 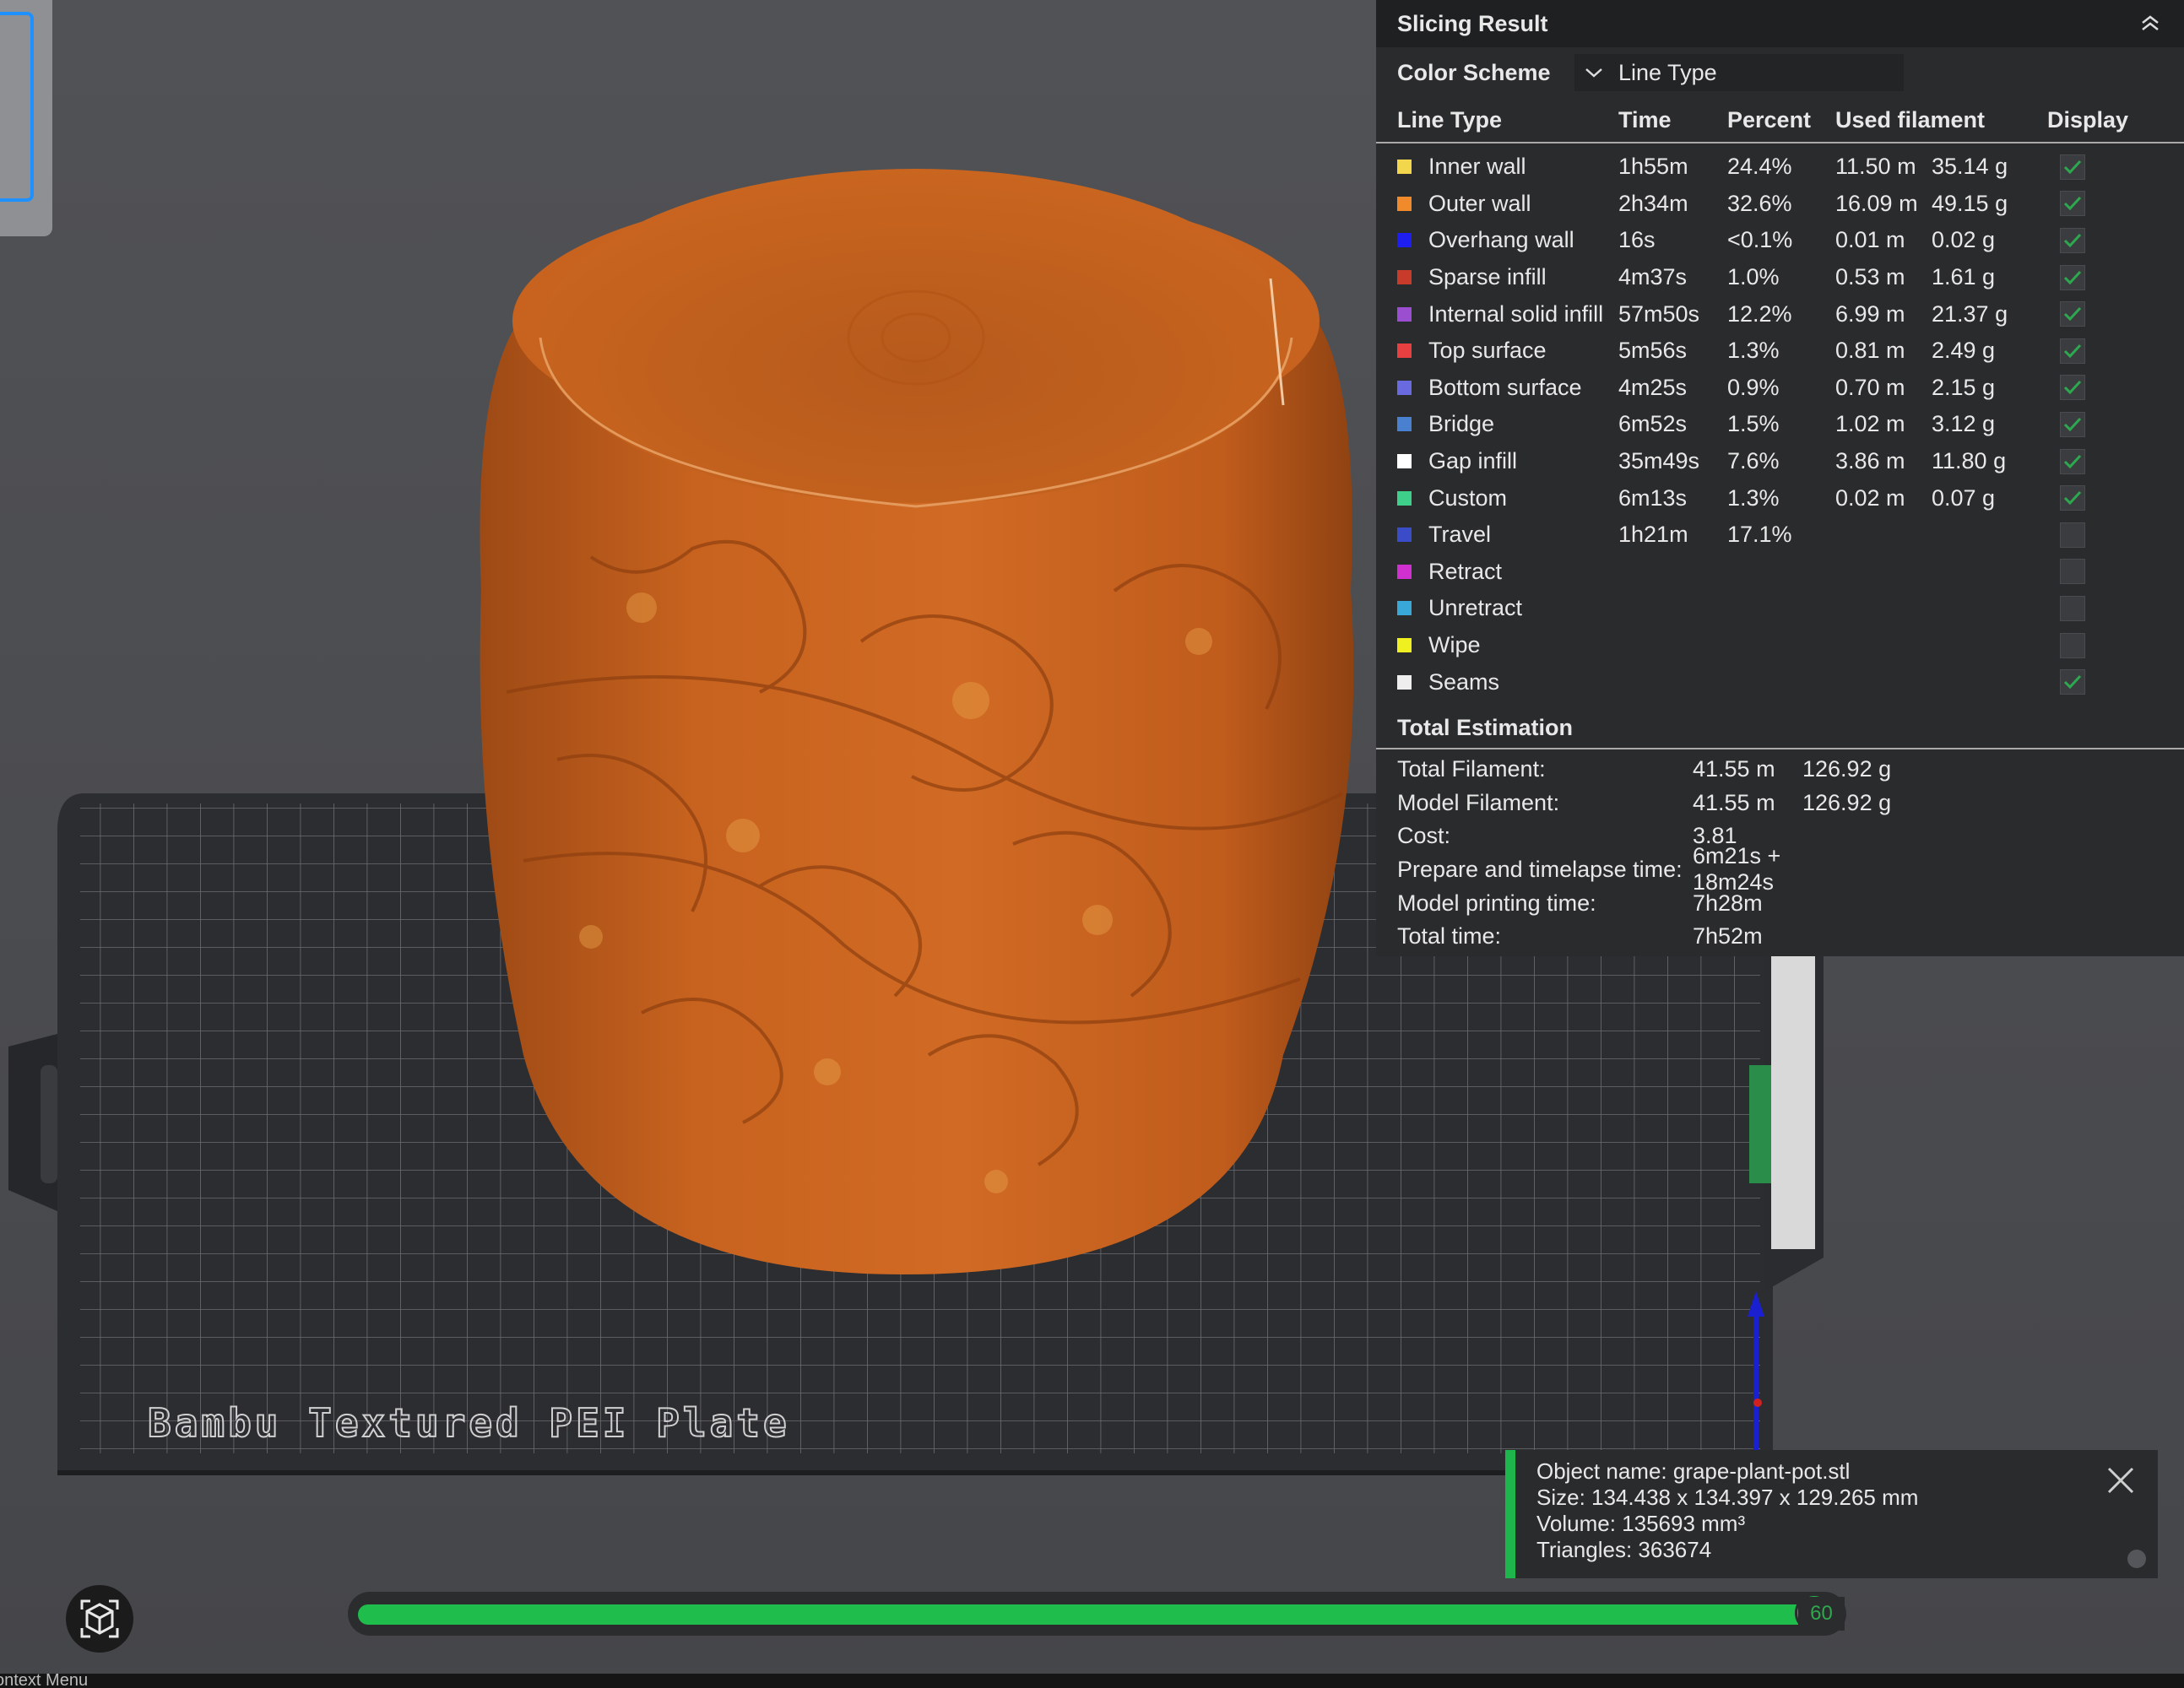 I want to click on time-cell: 6m13s, so click(x=1653, y=497).